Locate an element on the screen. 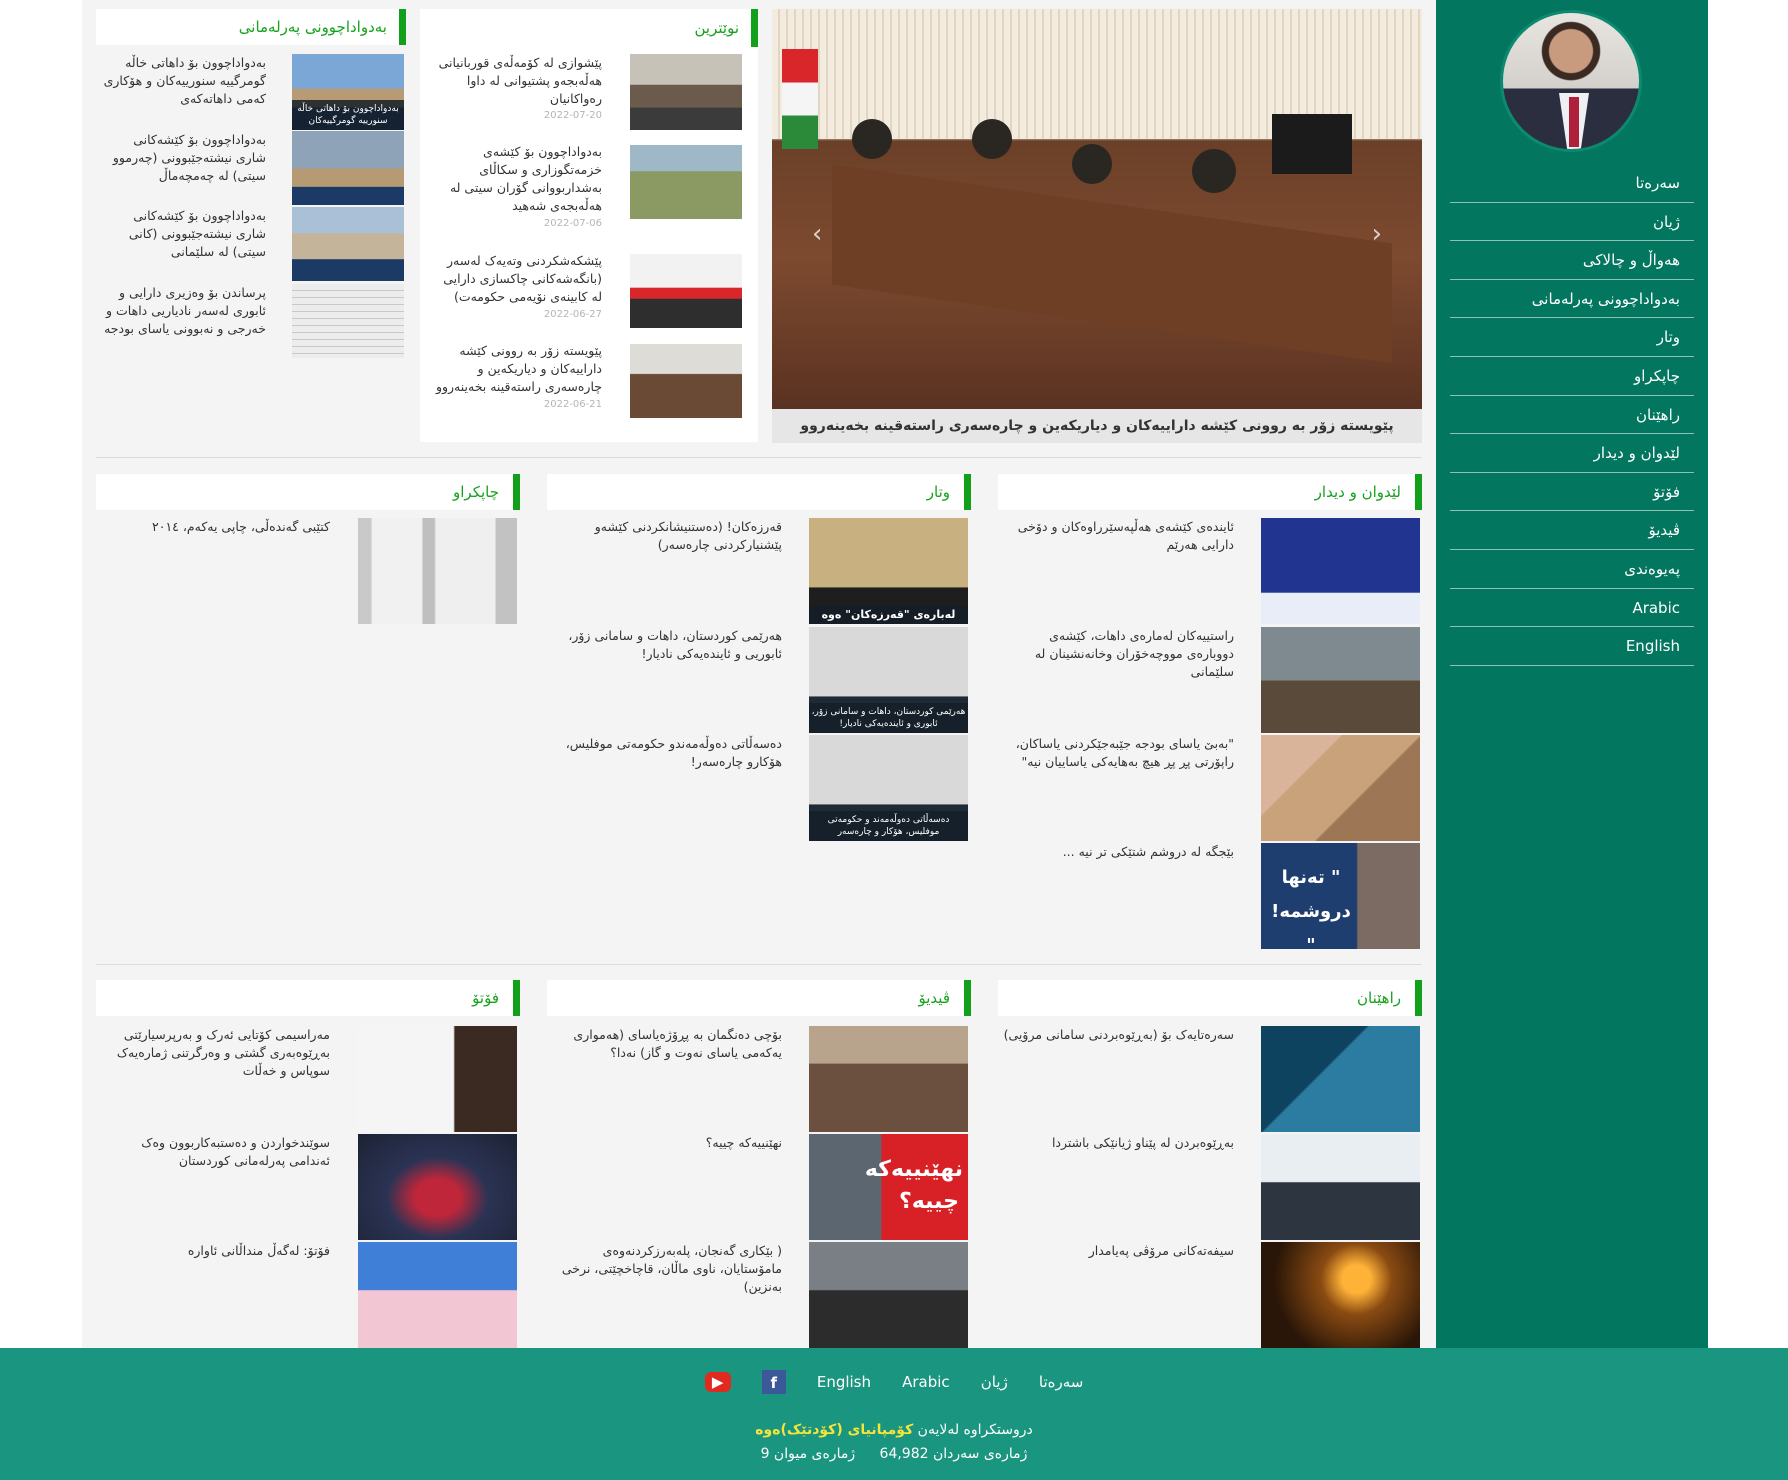 The image size is (1788, 1480). footer-credit: دروستکراوە لەلایەن کۆمپانیای (کۆدتێک)ەوە is located at coordinates (894, 1430).